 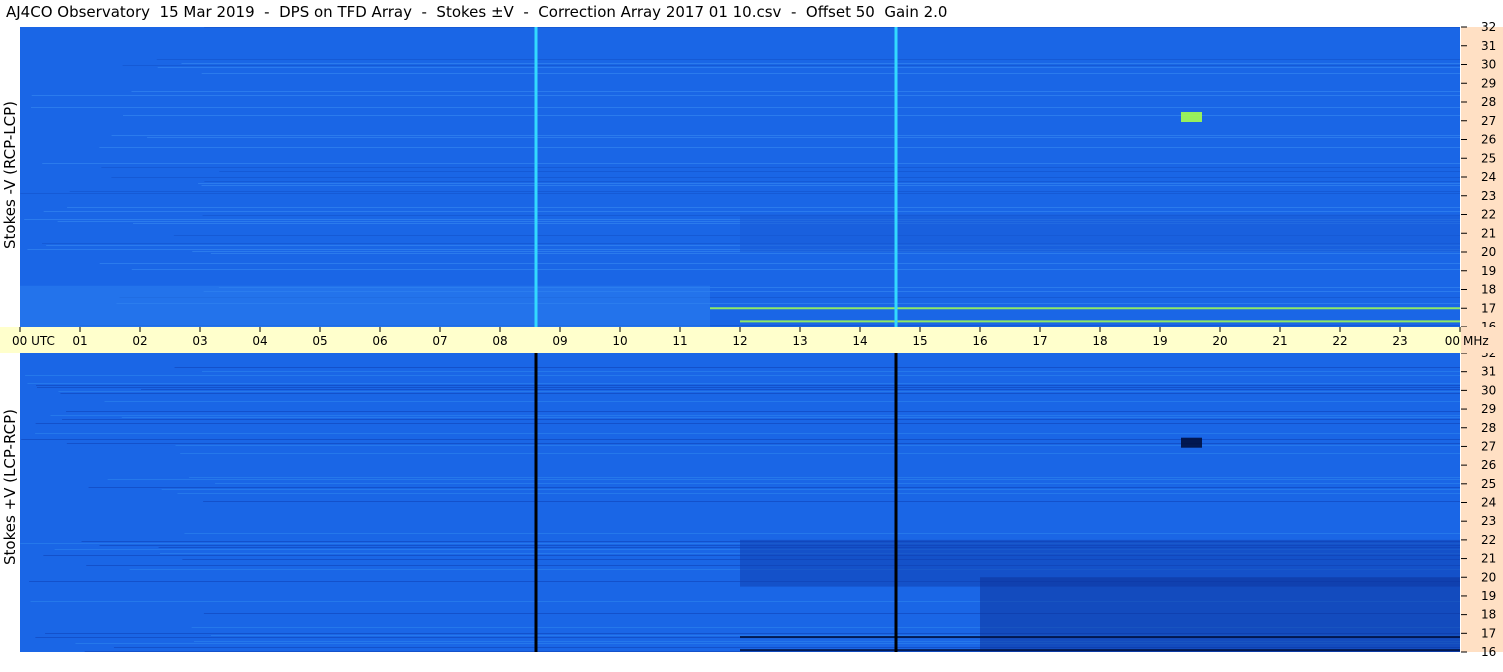 I want to click on panel-1-ytick-label-3: 29, so click(x=1488, y=409).